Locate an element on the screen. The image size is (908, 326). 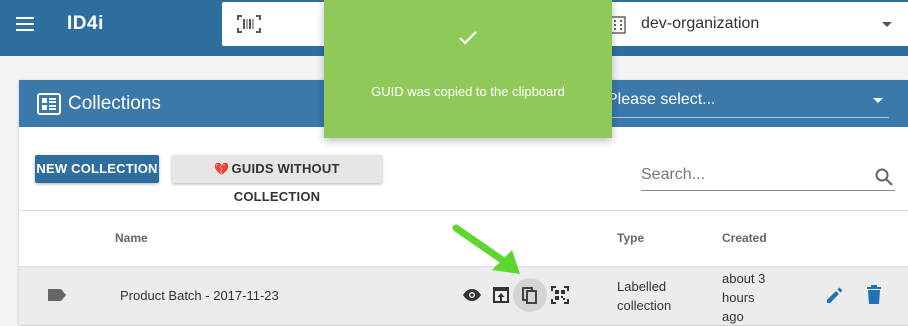
guids-without-collection-button: 💔 GUIDS WITHOUT COLLECTION is located at coordinates (277, 179).